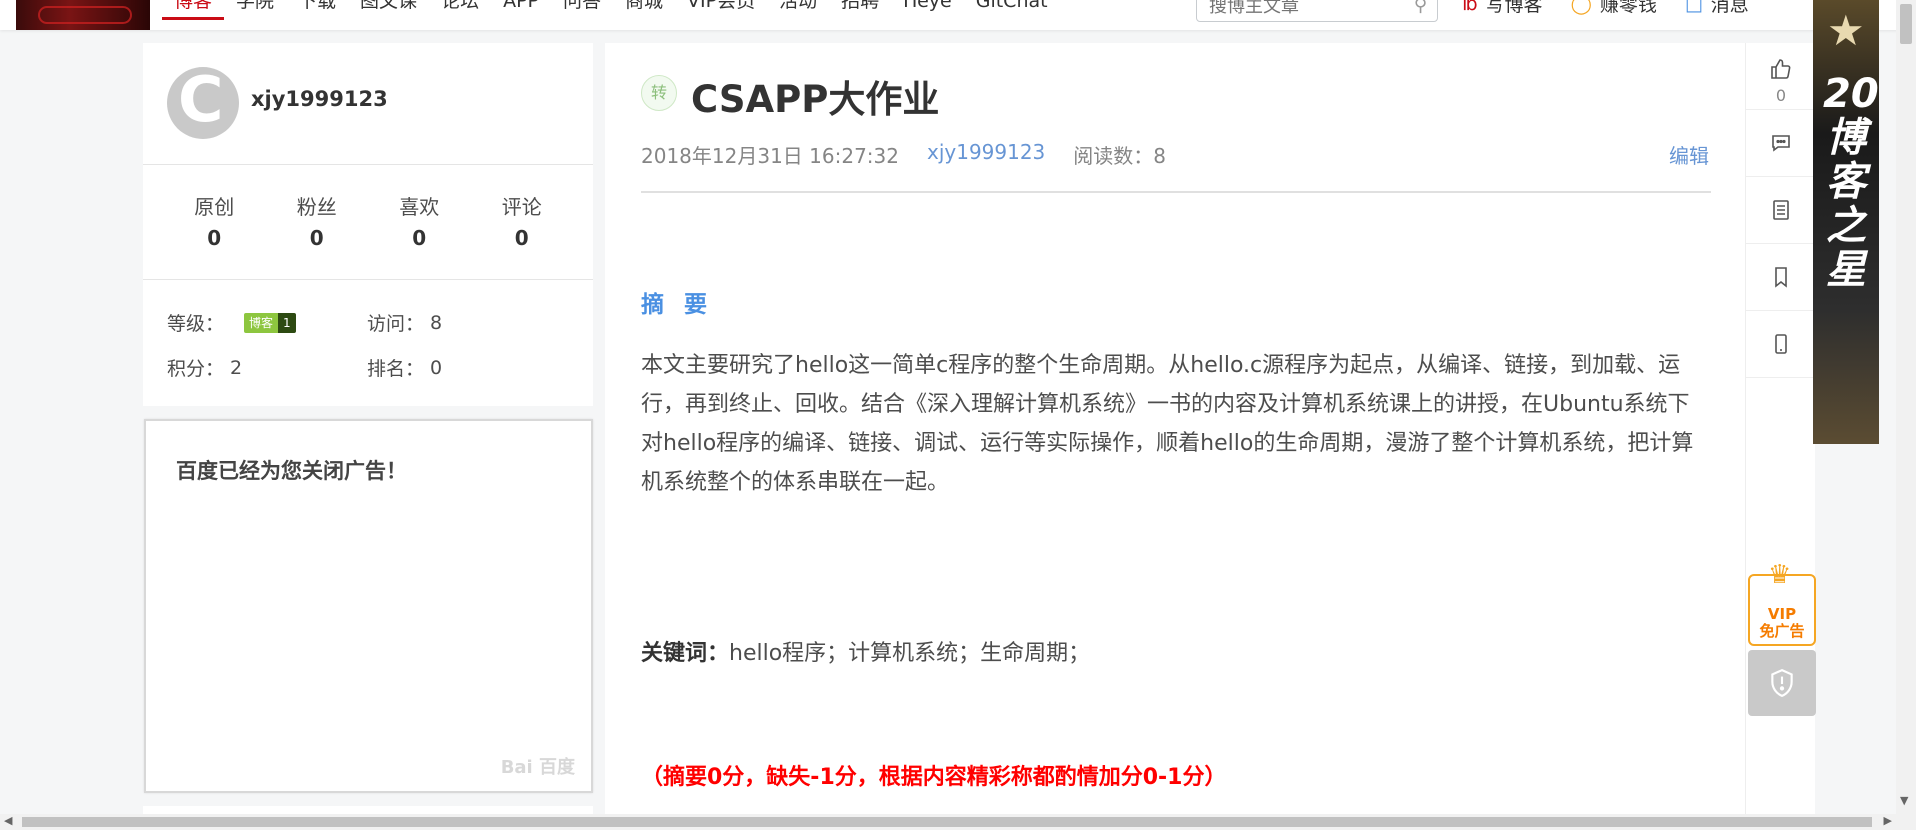 The width and height of the screenshot is (1916, 830). What do you see at coordinates (1420, 8) in the screenshot?
I see `search-icon: ⚲` at bounding box center [1420, 8].